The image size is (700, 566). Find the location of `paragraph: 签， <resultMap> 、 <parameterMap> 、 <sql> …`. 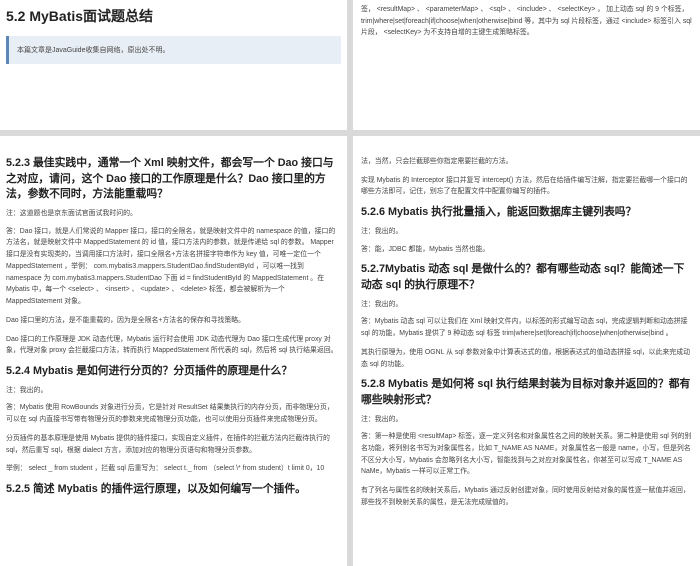

paragraph: 签， <resultMap> 、 <parameterMap> 、 <sql> … is located at coordinates (526, 21).